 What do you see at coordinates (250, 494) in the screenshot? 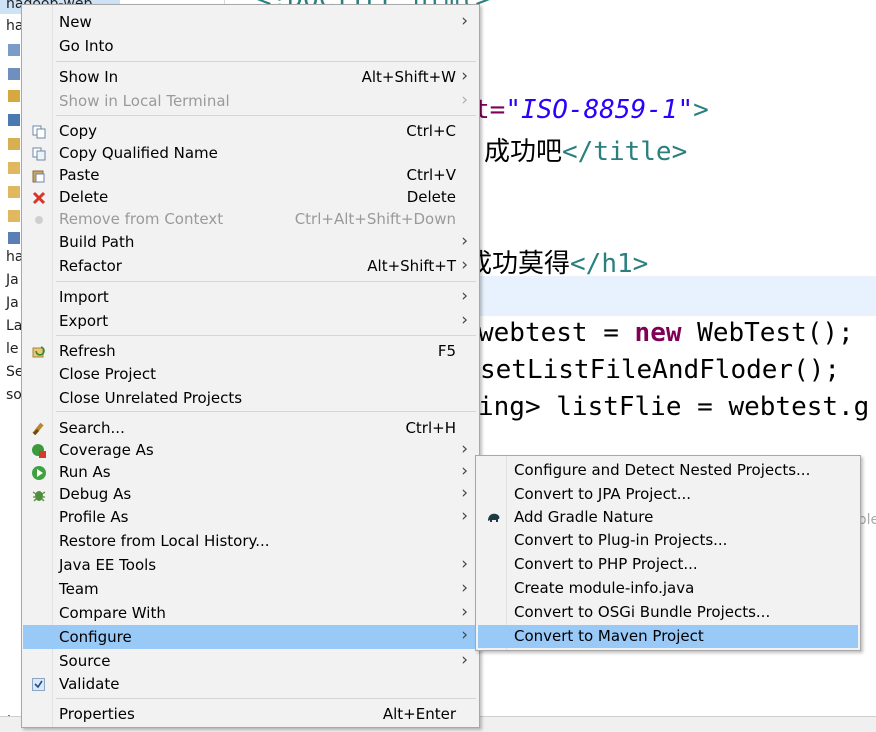
I see `menu-item-debug-as: Debug As ›` at bounding box center [250, 494].